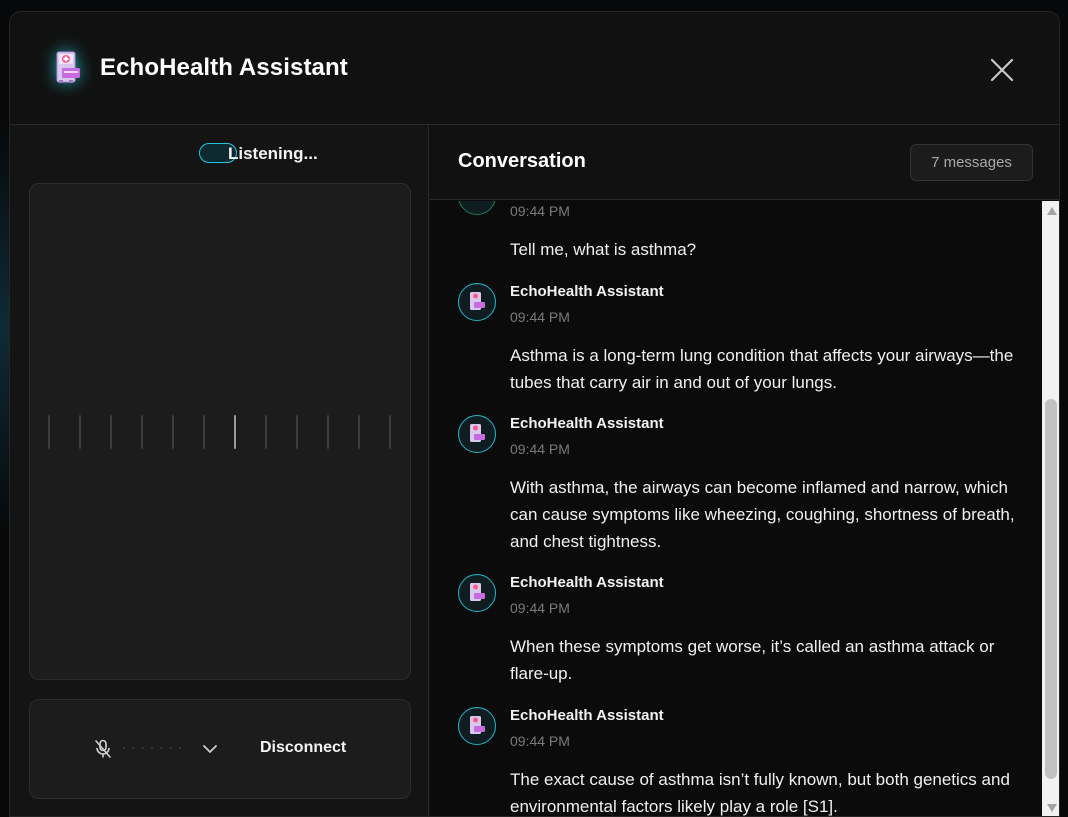  I want to click on message-scrollbar, so click(1050, 508).